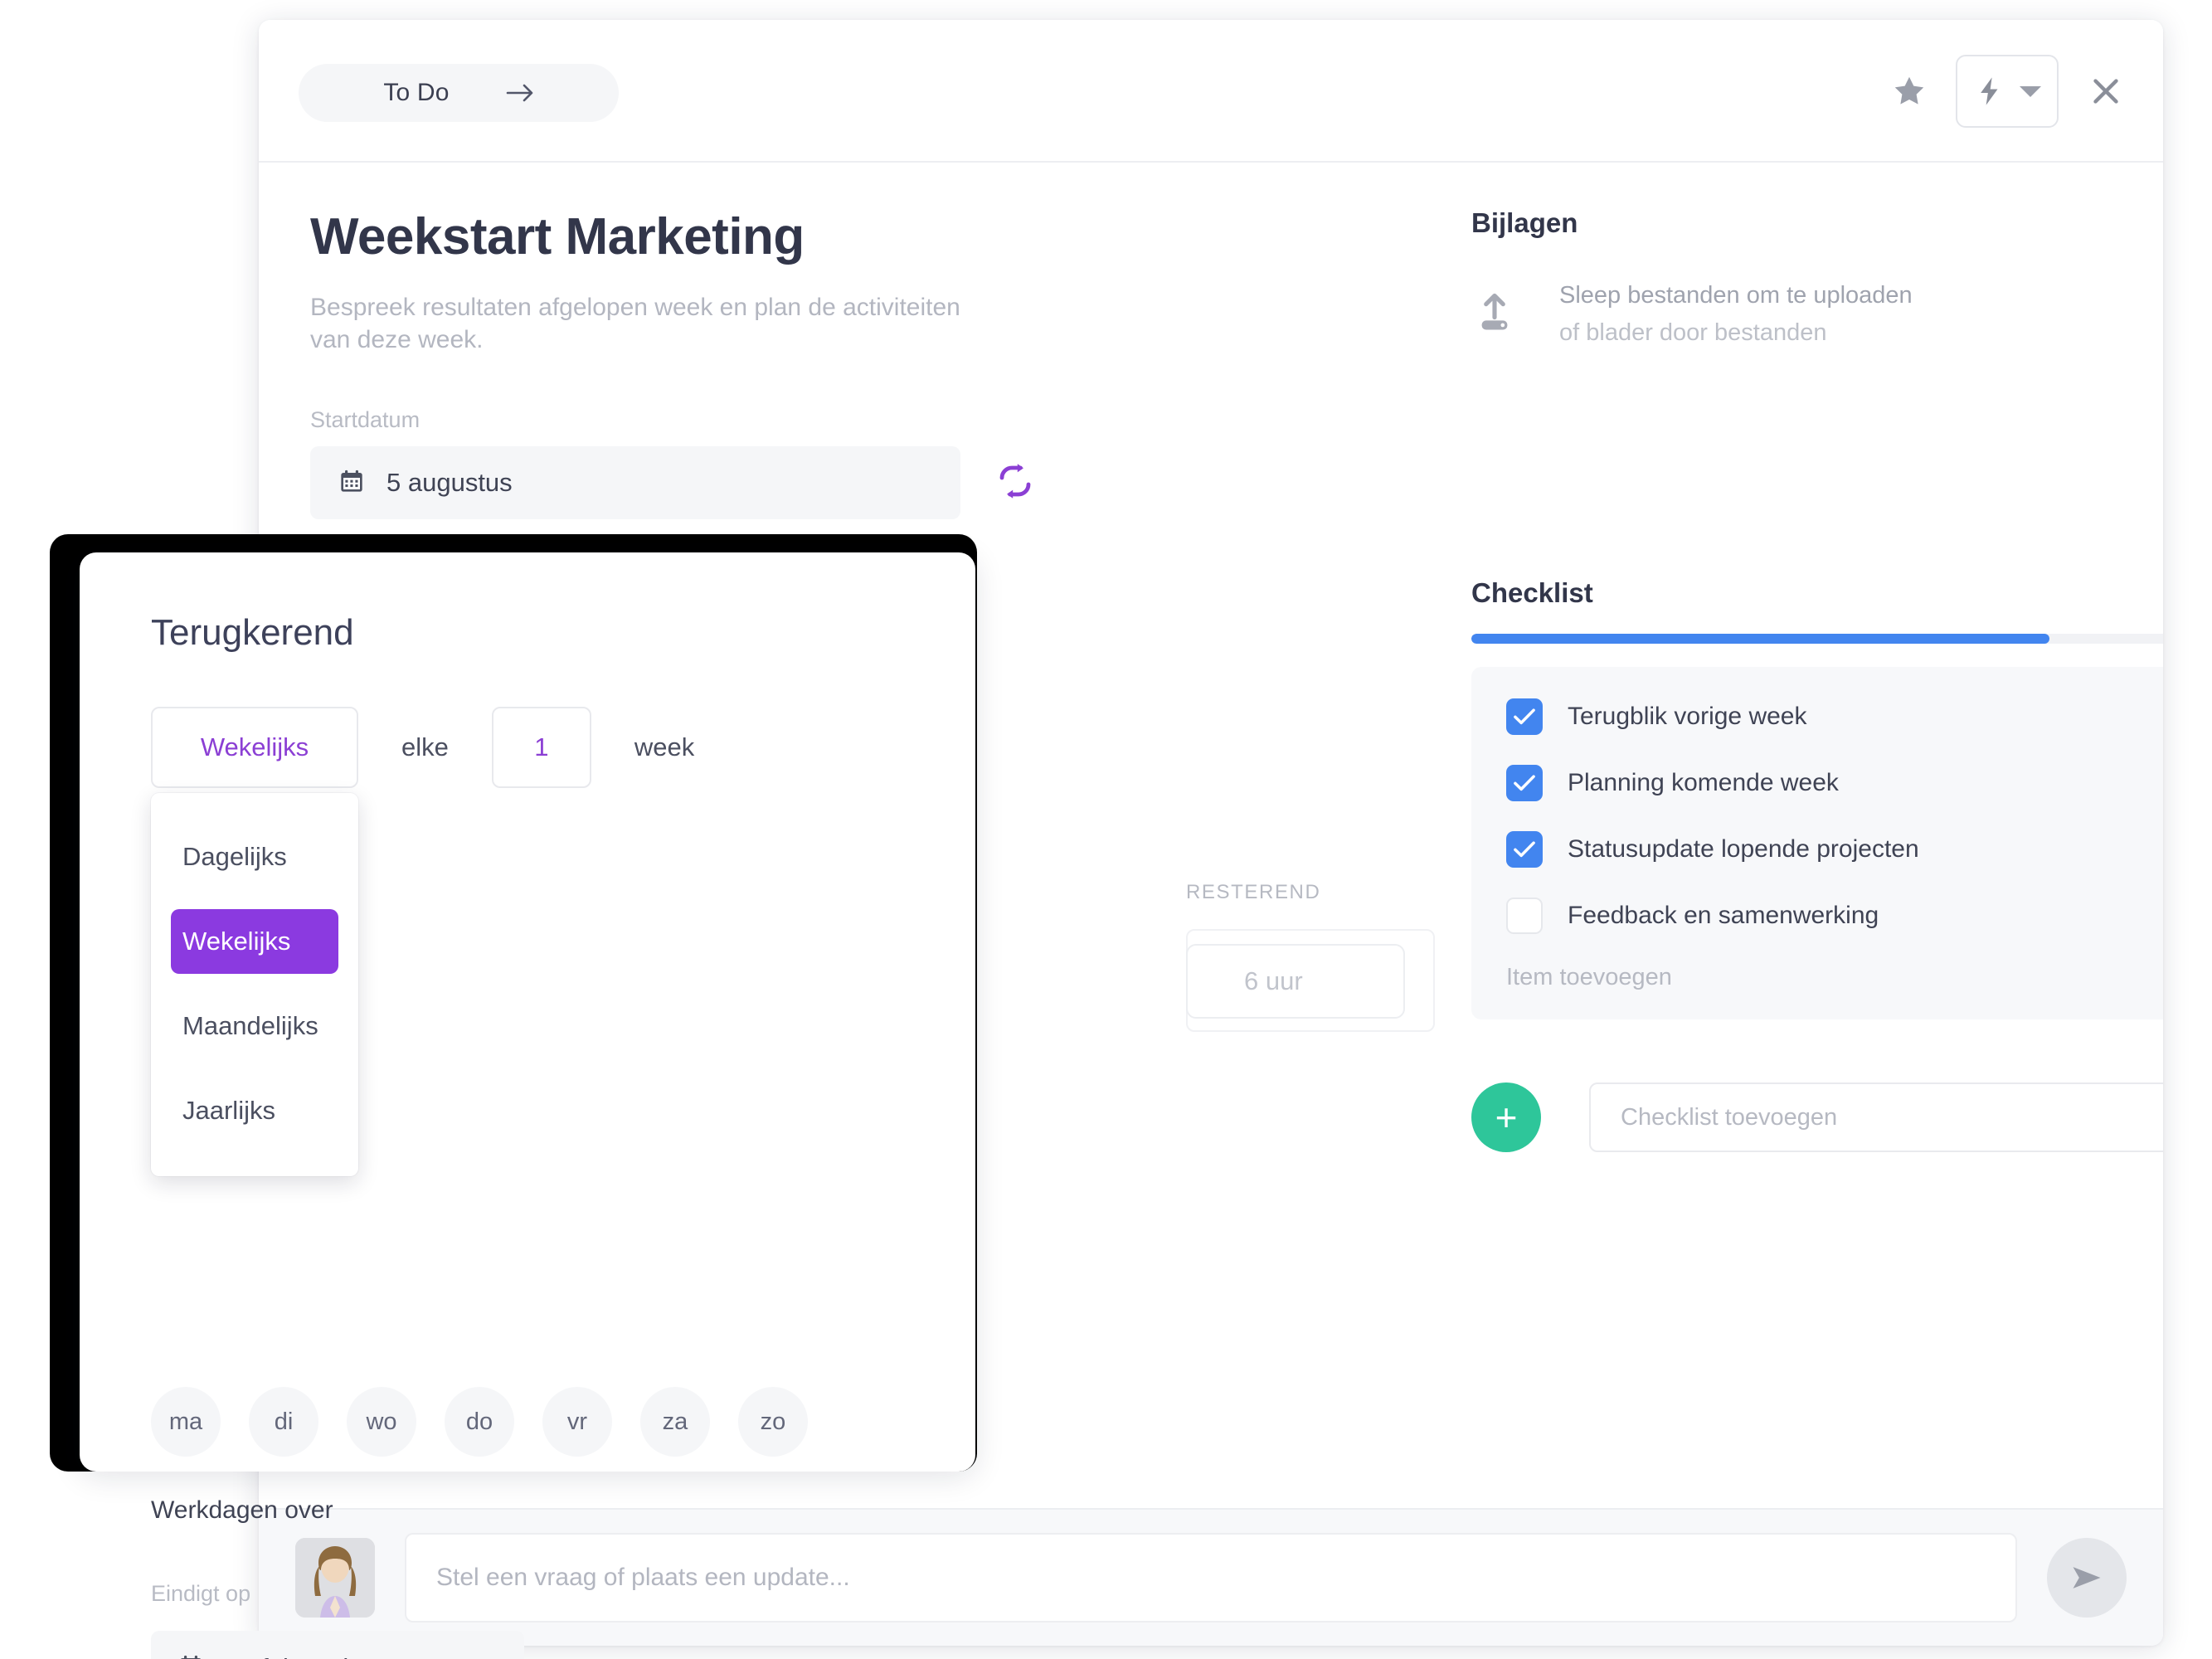  Describe the element at coordinates (449, 482) in the screenshot. I see `start-date-value: 5 augustus` at that location.